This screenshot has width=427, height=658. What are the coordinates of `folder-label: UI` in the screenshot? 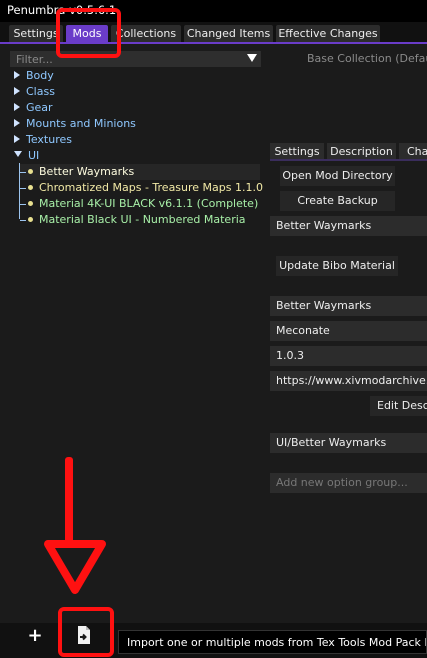 It's located at (34, 155).